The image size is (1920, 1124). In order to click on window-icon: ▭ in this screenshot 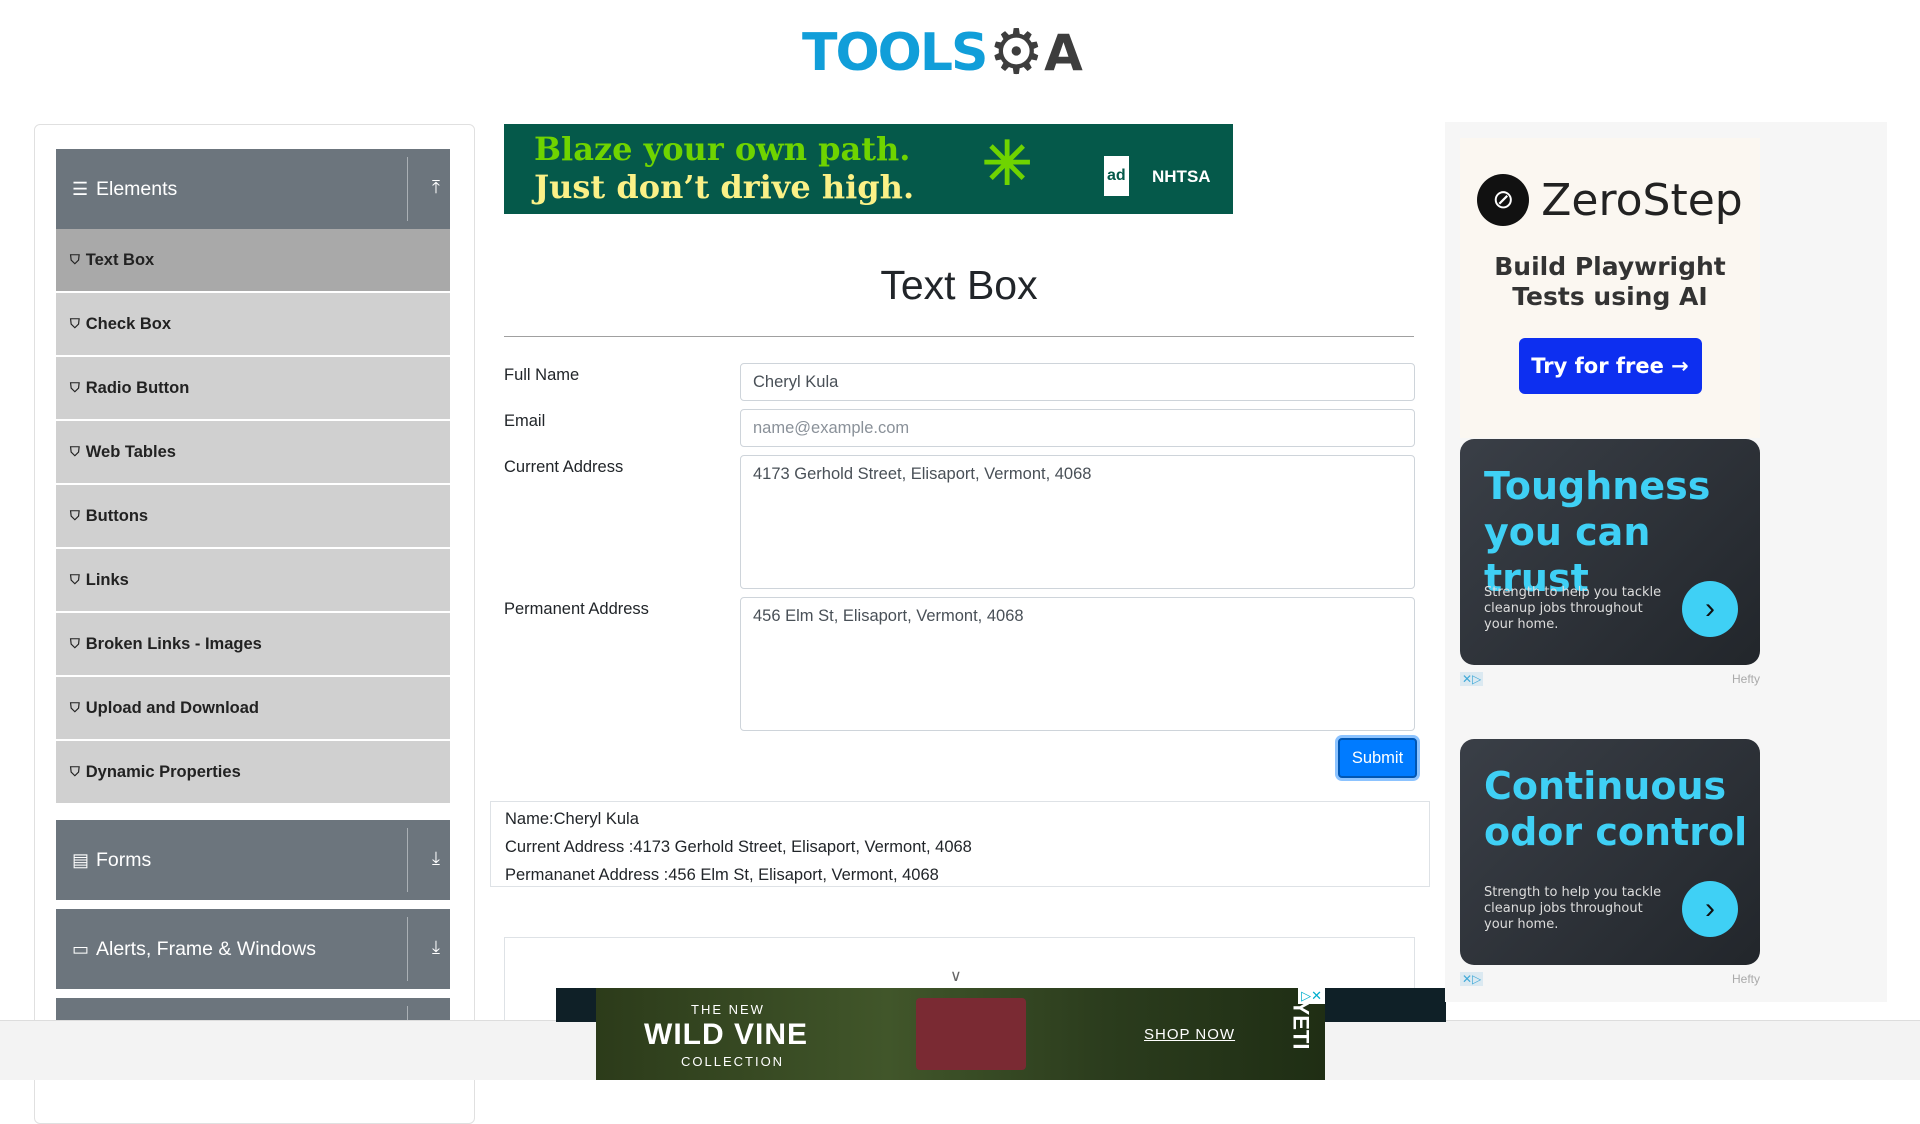, I will do `click(81, 948)`.